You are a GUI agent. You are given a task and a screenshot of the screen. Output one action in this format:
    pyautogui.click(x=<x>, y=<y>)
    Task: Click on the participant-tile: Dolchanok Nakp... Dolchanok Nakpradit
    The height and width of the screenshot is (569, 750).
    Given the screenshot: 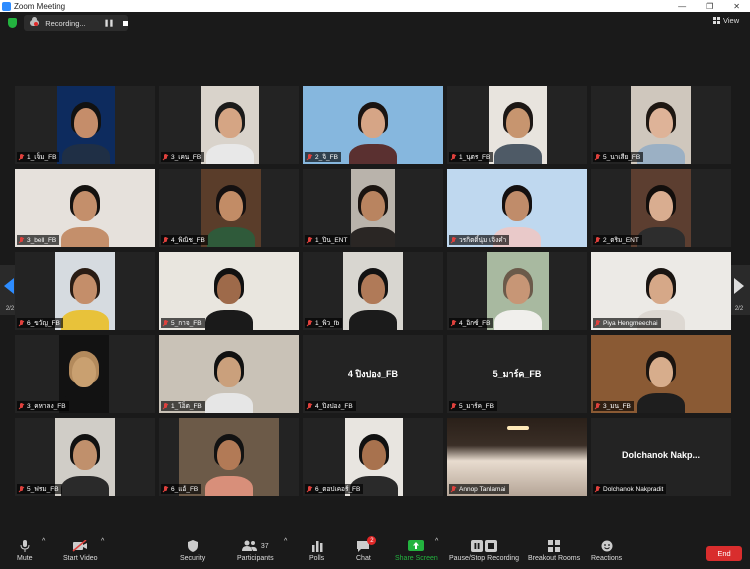 What is the action you would take?
    pyautogui.click(x=661, y=457)
    